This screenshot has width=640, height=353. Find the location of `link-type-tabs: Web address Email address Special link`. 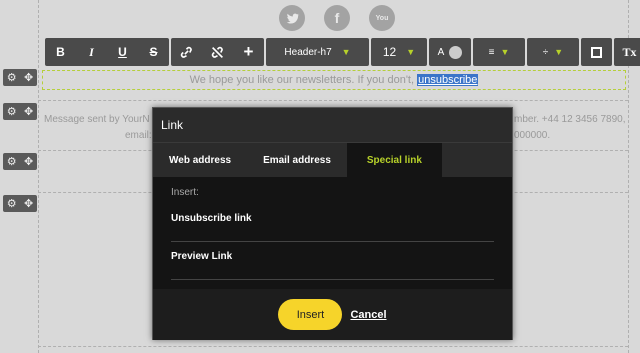

link-type-tabs: Web address Email address Special link is located at coordinates (332, 160).